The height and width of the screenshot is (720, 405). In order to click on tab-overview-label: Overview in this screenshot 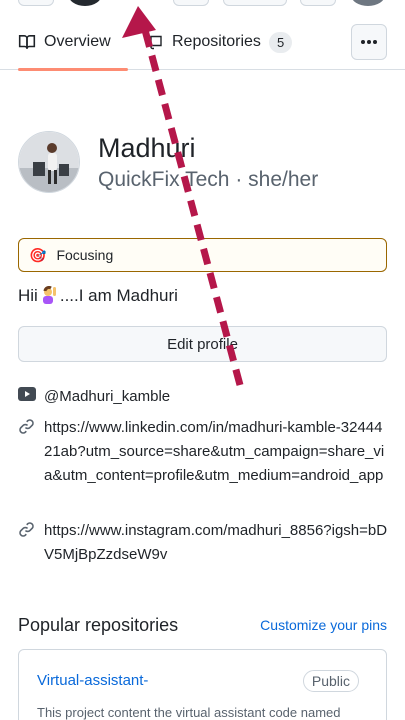, I will do `click(77, 41)`.